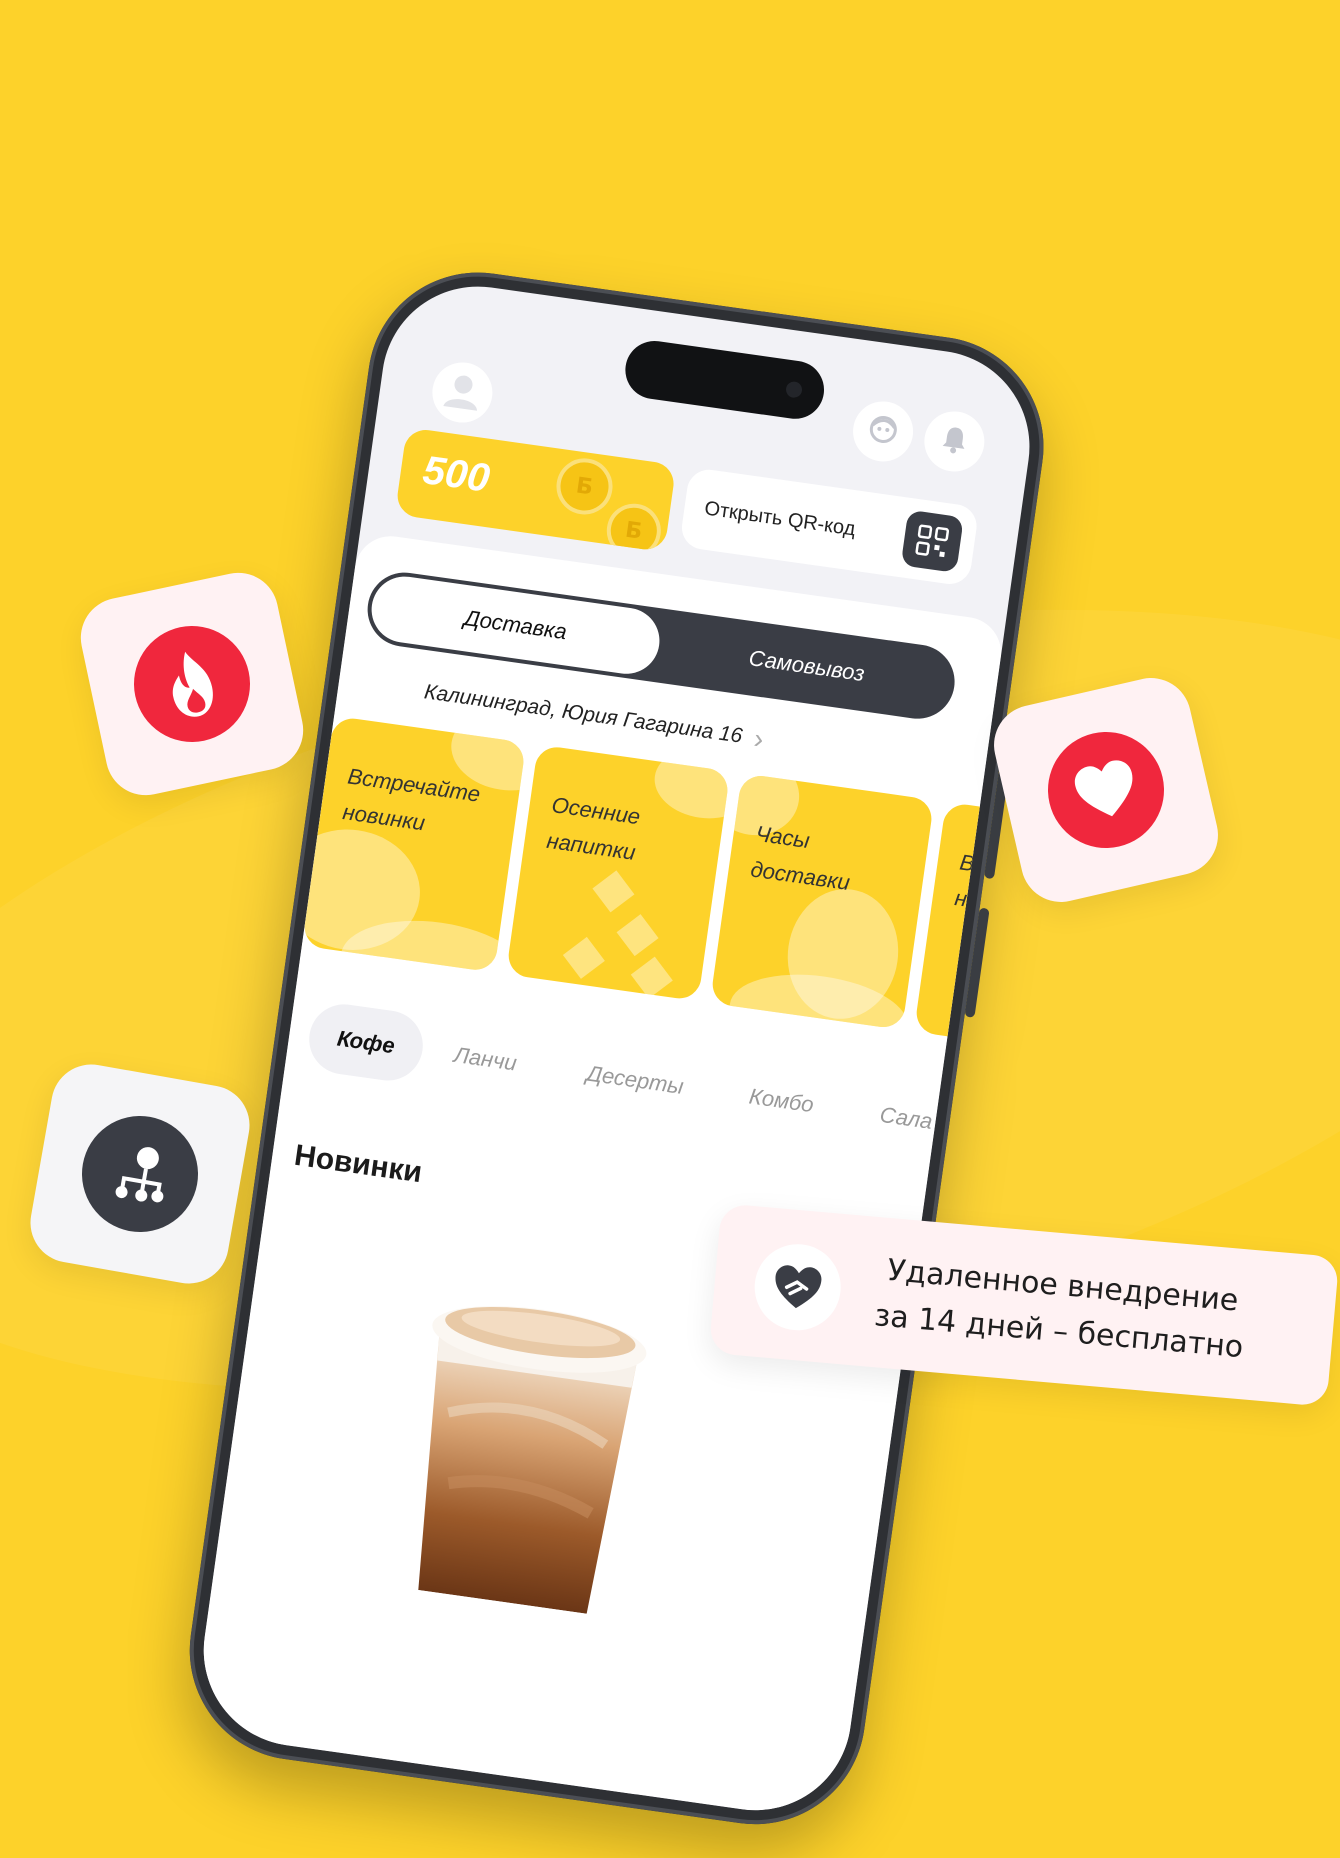 This screenshot has width=1340, height=1858. I want to click on bonus-card: 500 Б Б, so click(535, 490).